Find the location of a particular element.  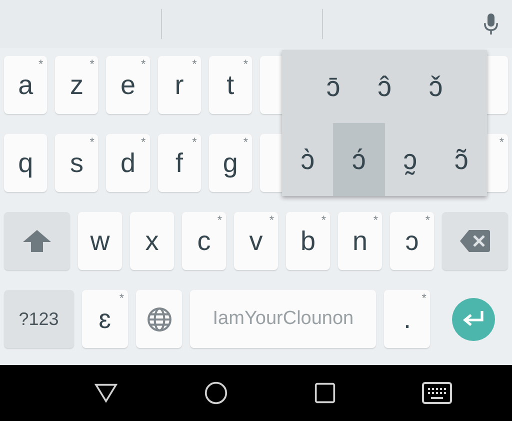

accent-option: ɔ̄ is located at coordinates (333, 86).